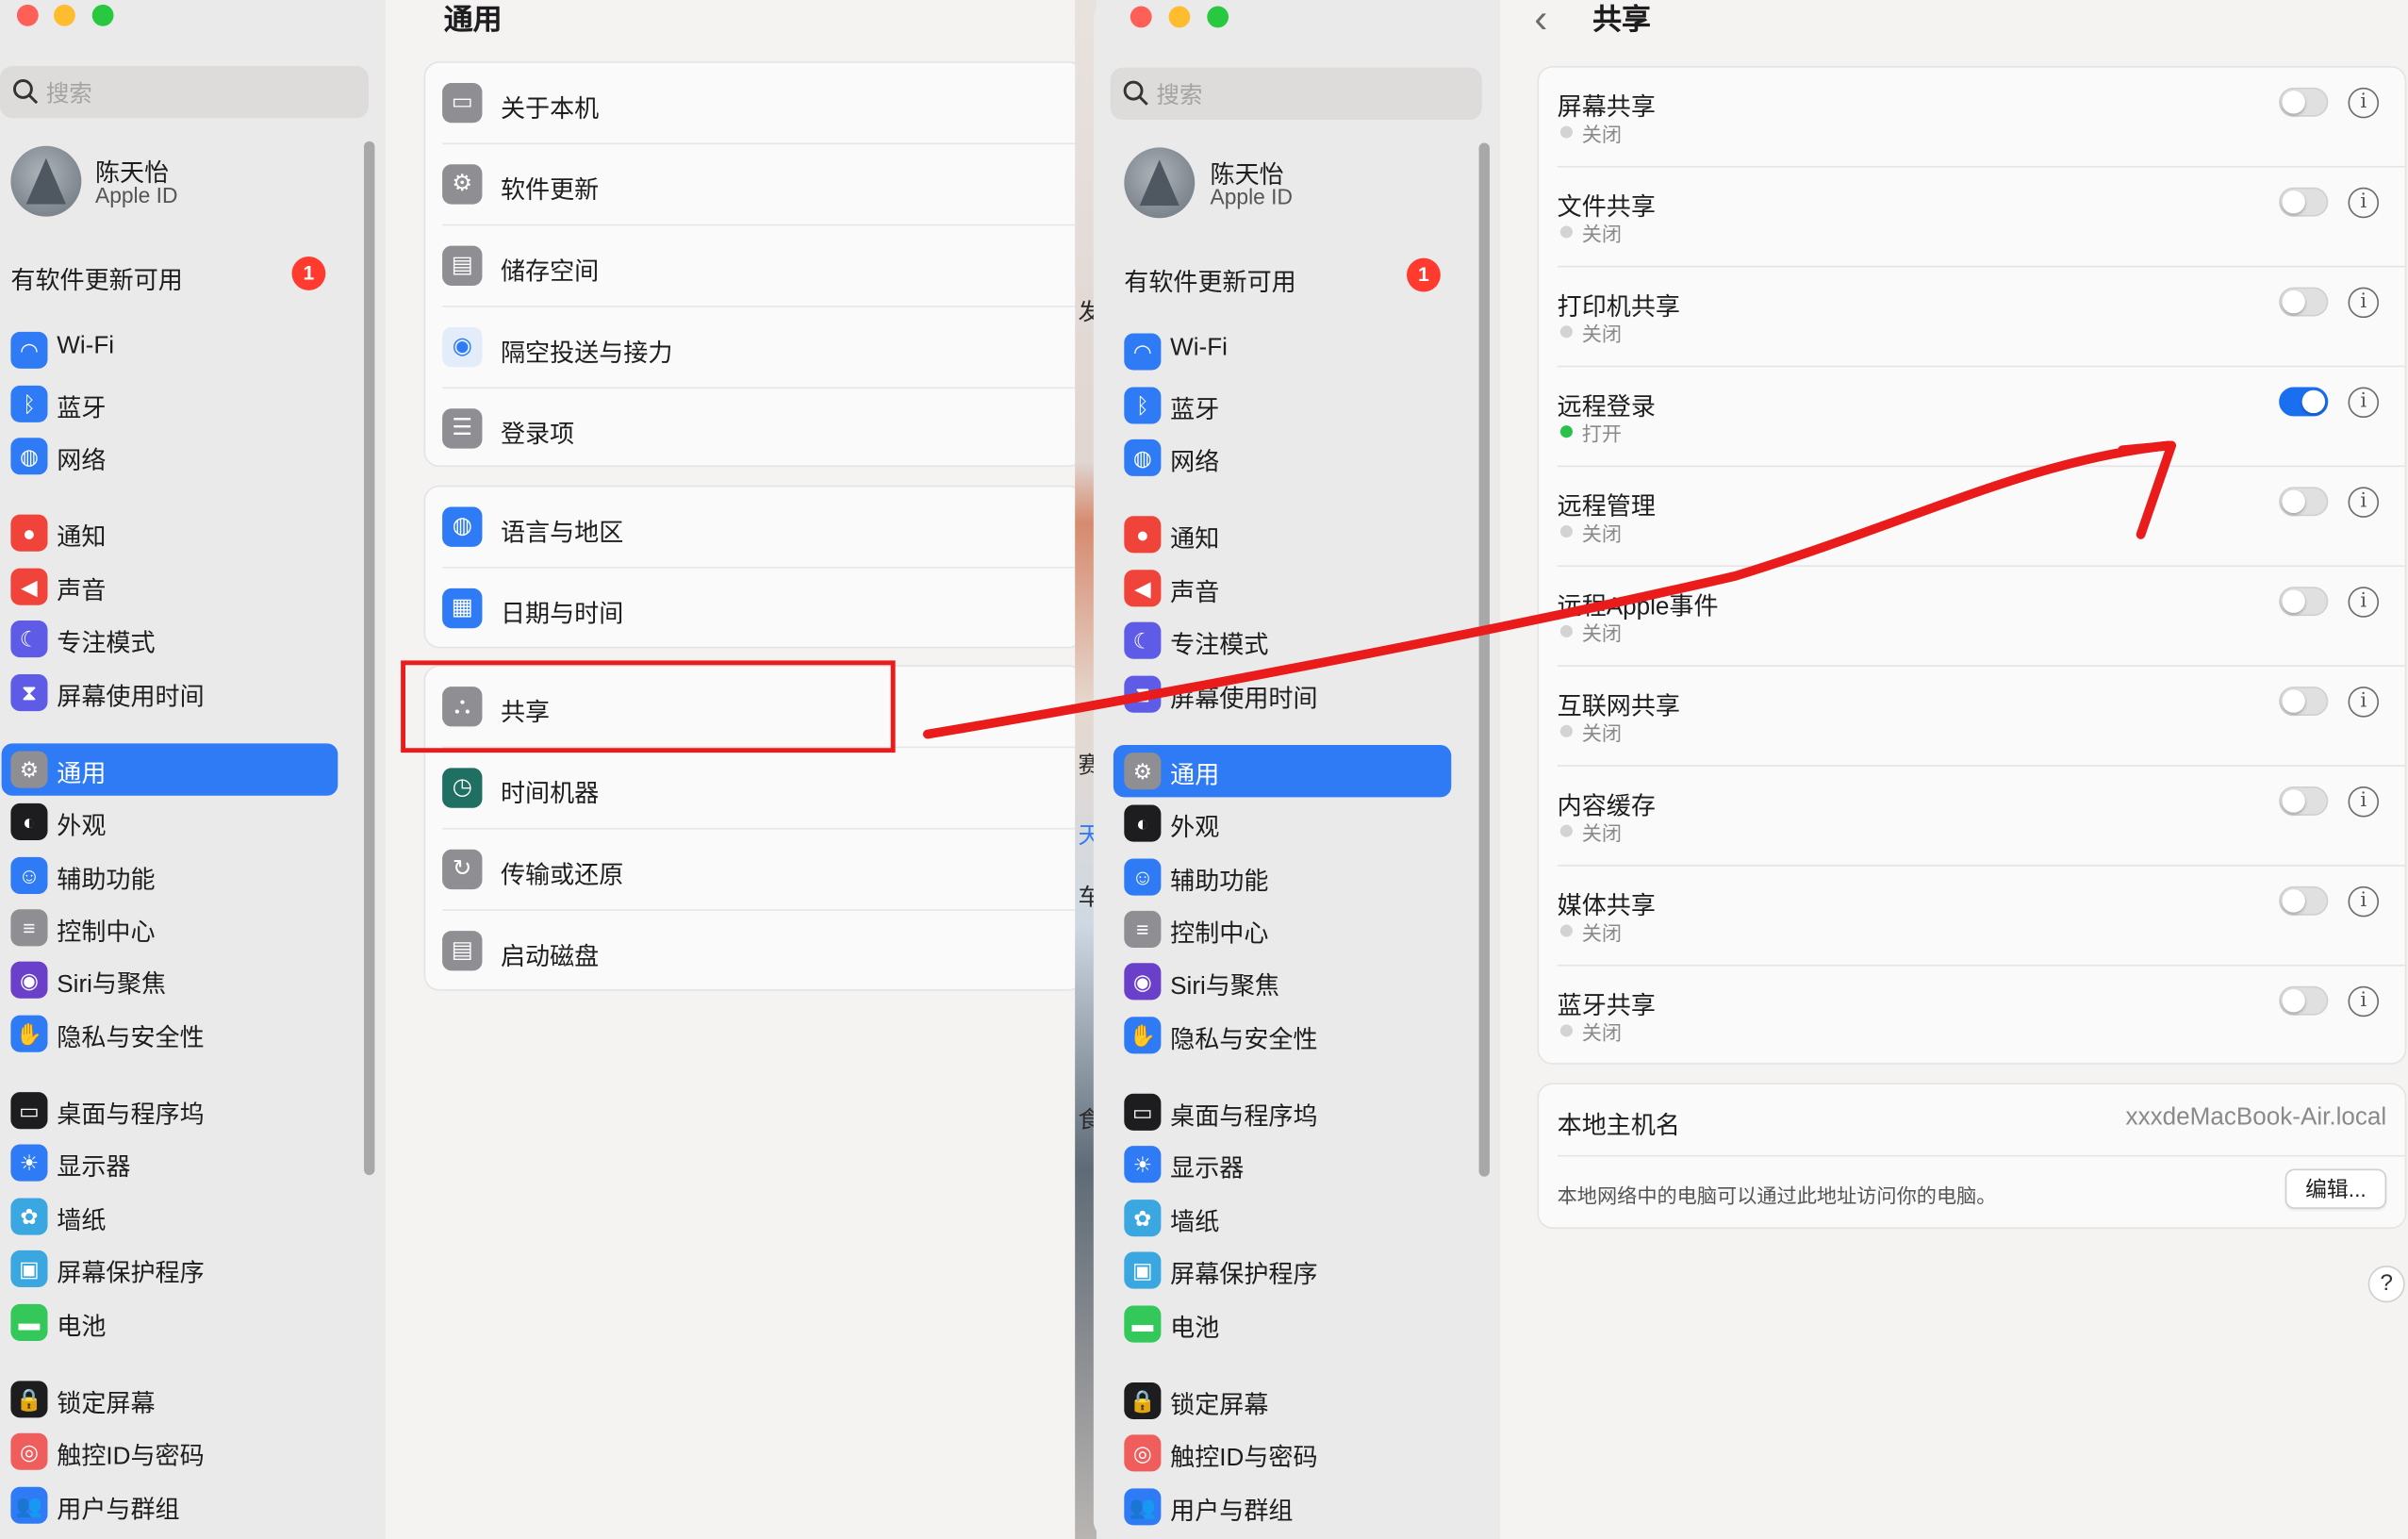 This screenshot has width=2408, height=1539. What do you see at coordinates (29, 533) in the screenshot?
I see `bell-icon: ●` at bounding box center [29, 533].